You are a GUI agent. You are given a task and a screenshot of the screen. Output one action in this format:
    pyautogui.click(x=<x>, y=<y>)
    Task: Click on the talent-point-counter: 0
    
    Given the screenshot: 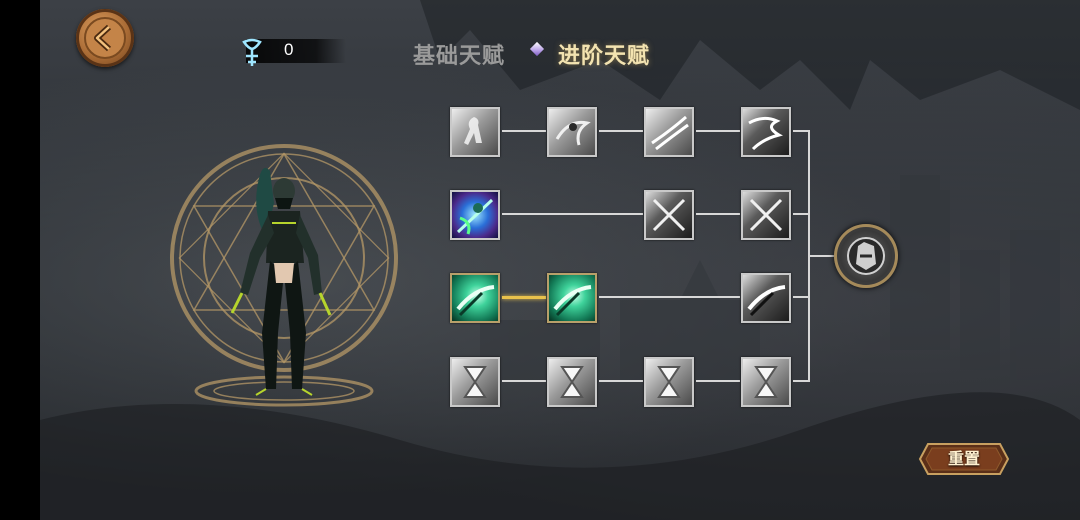 What is the action you would take?
    pyautogui.click(x=291, y=51)
    